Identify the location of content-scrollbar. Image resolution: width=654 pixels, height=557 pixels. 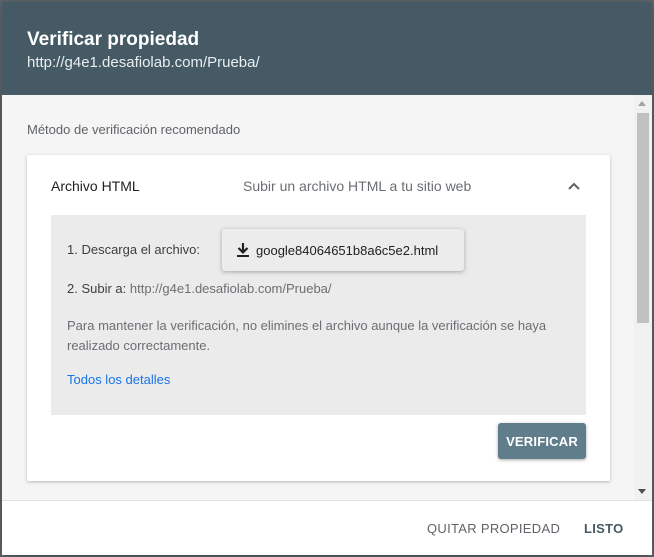
(643, 297).